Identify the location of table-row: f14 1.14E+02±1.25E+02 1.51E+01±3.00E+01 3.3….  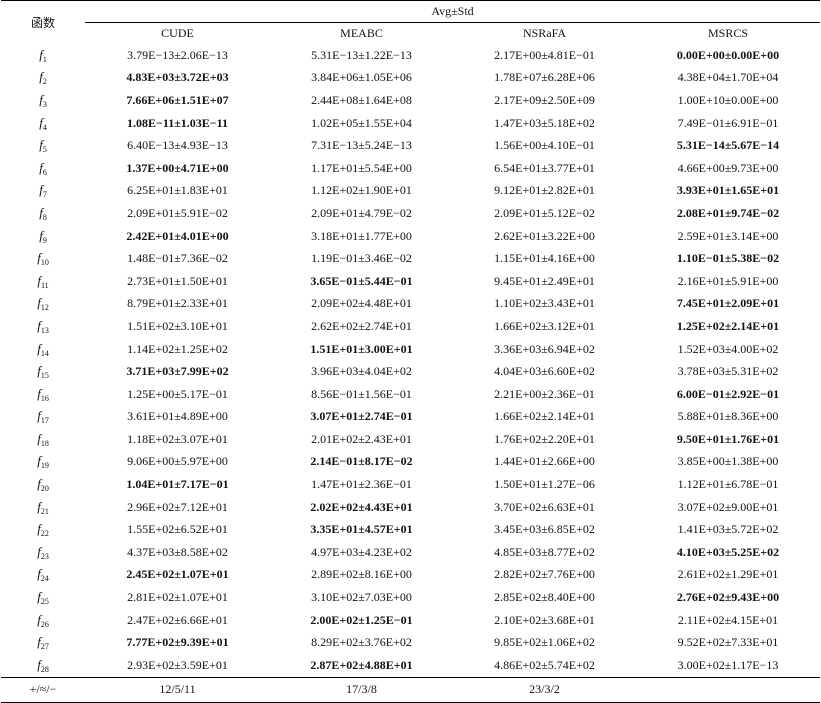
(410, 349).